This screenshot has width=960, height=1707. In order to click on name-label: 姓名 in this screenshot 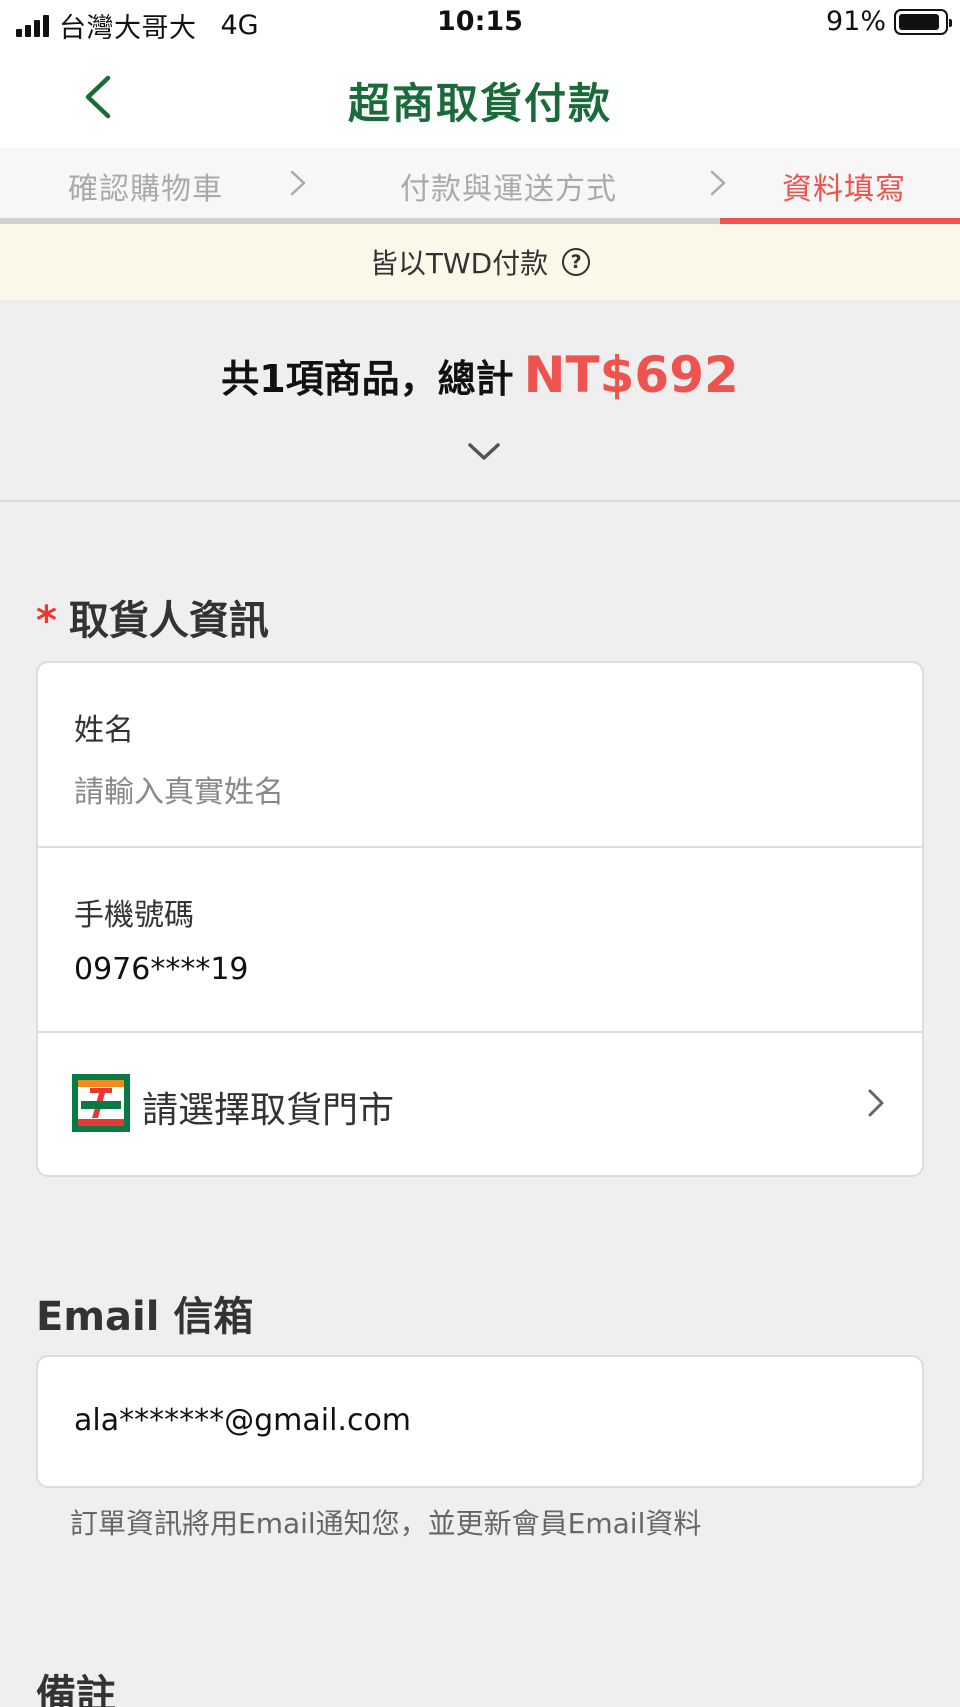, I will do `click(104, 730)`.